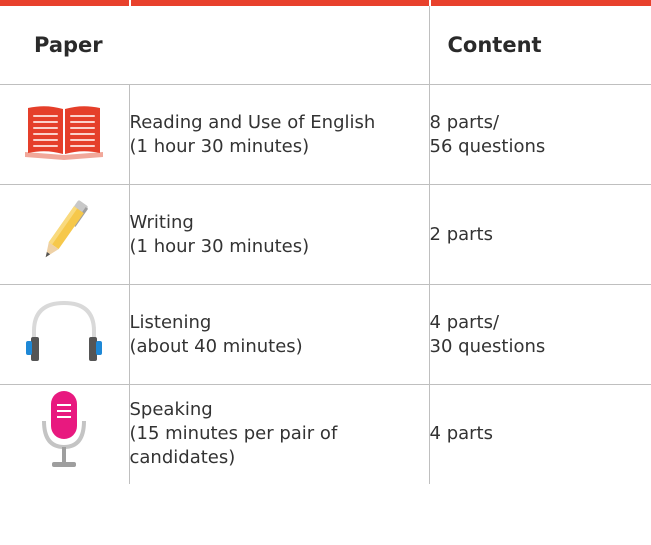 The height and width of the screenshot is (545, 651). What do you see at coordinates (539, 234) in the screenshot?
I see `content-cell: 2 parts` at bounding box center [539, 234].